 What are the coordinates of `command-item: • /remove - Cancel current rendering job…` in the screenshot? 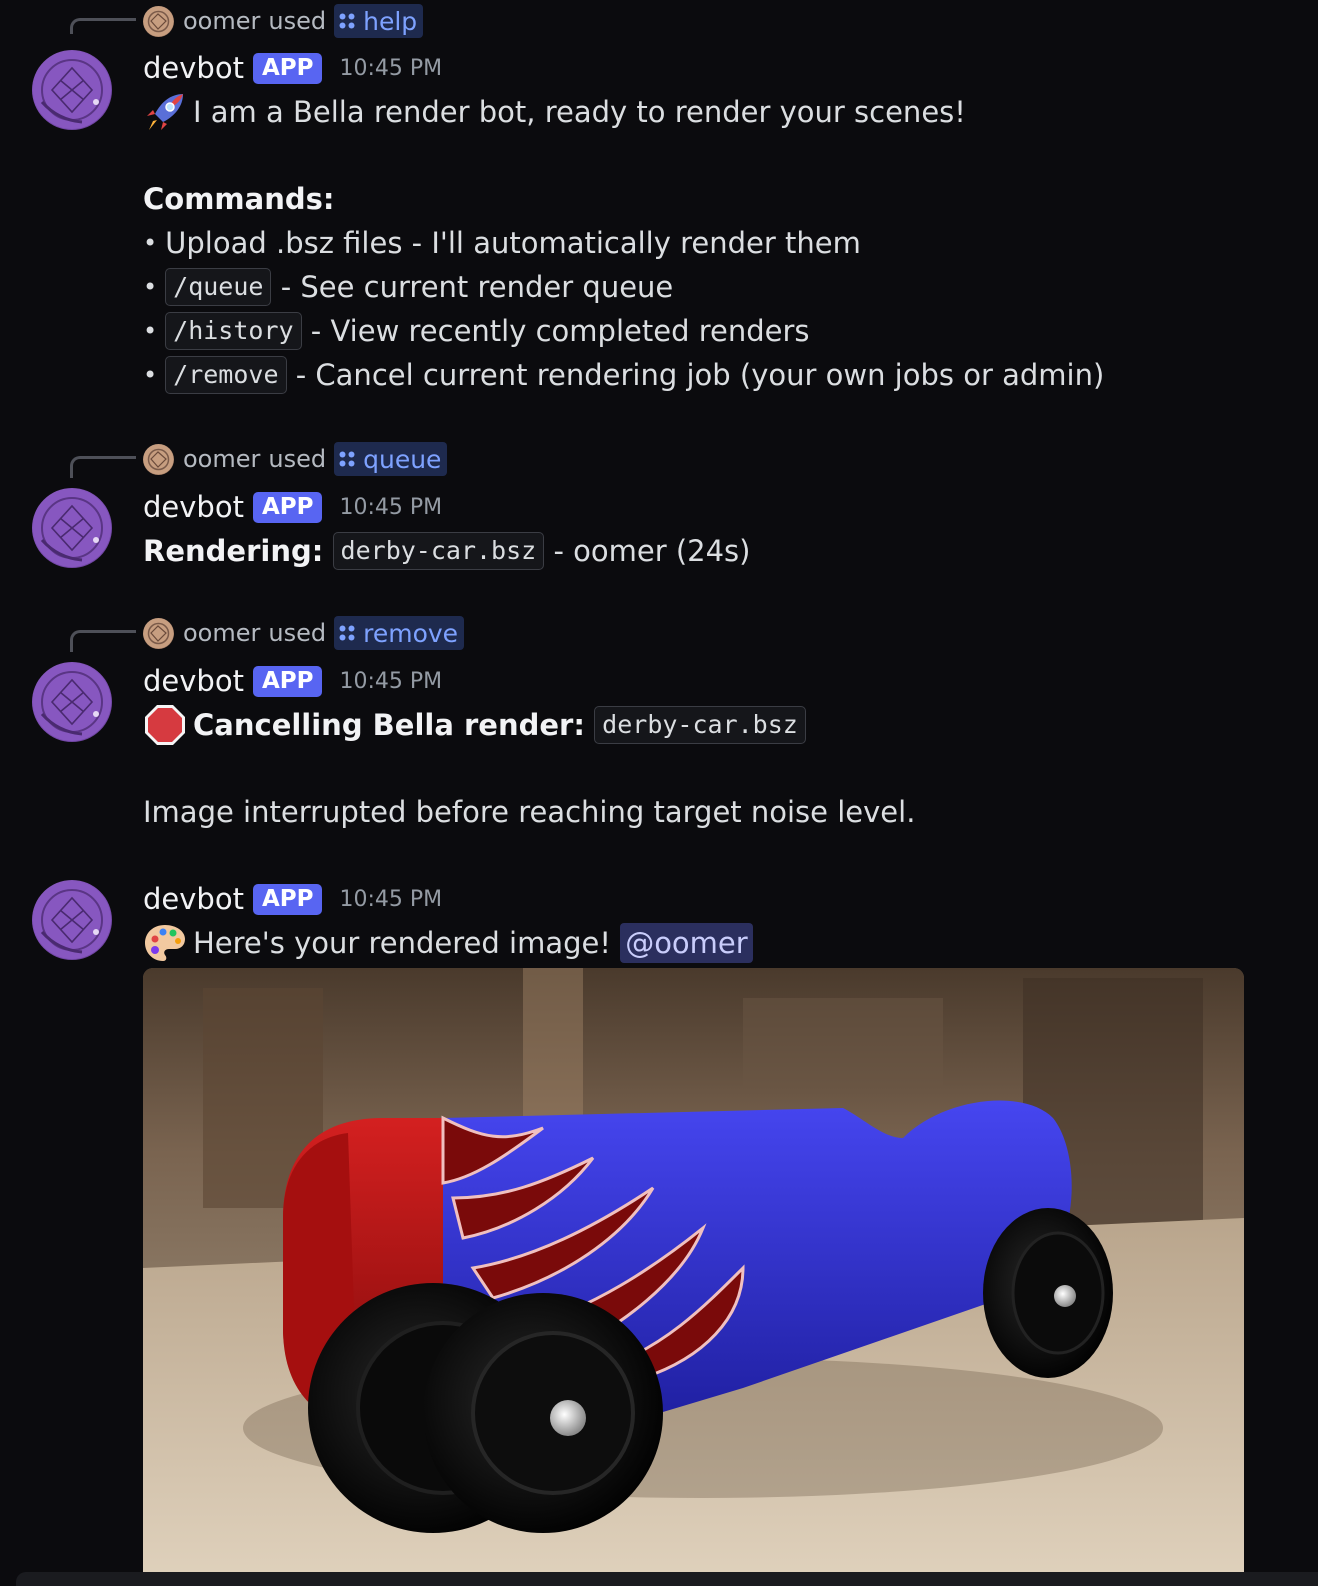 It's located at (623, 375).